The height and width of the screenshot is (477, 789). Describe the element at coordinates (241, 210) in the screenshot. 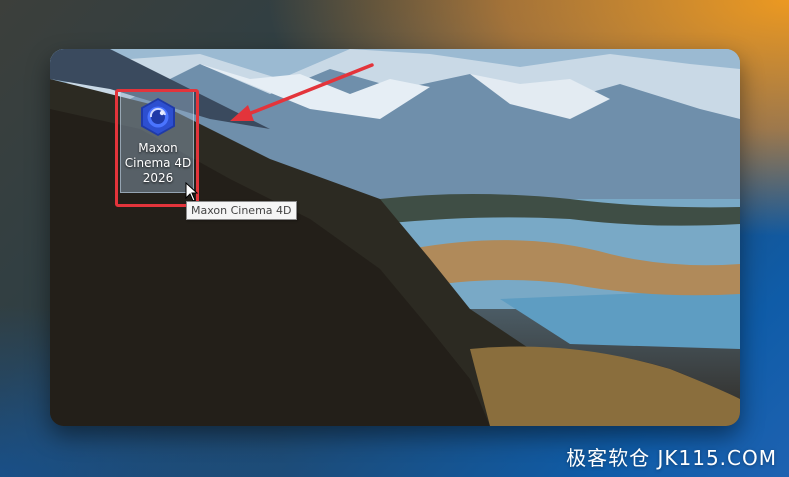

I see `shortcut-tooltip: Maxon Cinema 4D` at that location.